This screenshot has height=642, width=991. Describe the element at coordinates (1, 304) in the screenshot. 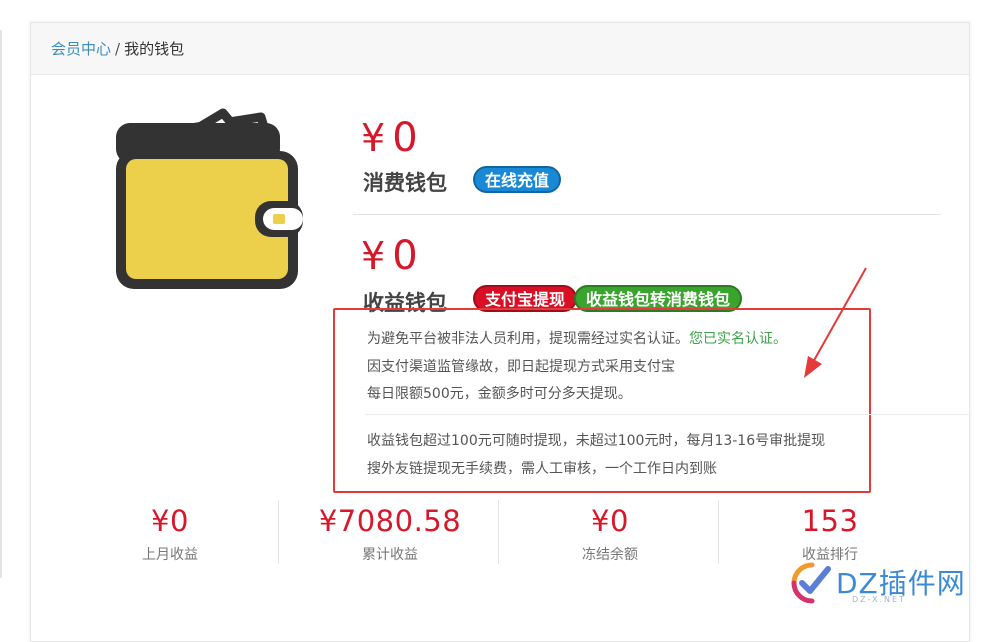

I see `left-divider` at that location.